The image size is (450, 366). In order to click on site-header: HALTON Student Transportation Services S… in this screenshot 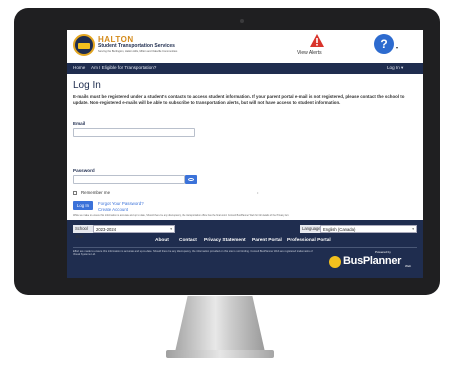, I will do `click(245, 46)`.